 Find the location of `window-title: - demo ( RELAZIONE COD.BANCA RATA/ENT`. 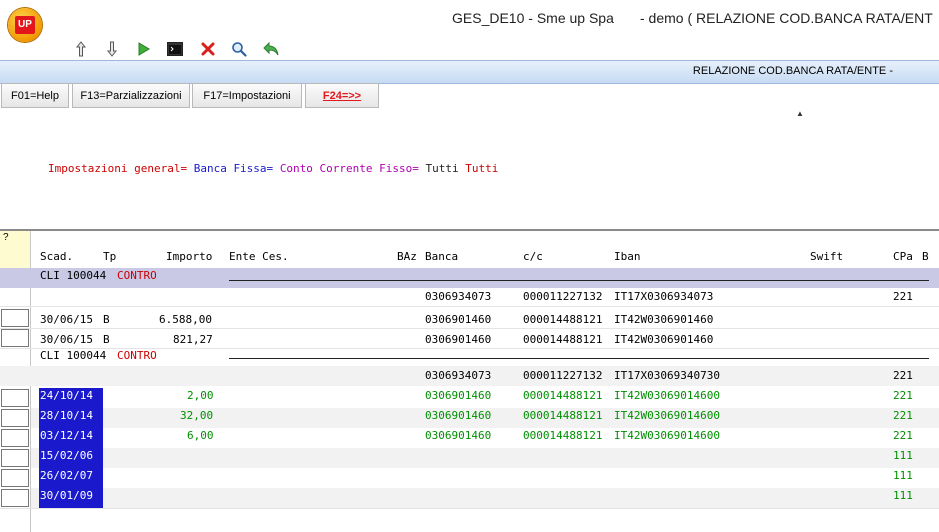

window-title: - demo ( RELAZIONE COD.BANCA RATA/ENT is located at coordinates (786, 18).